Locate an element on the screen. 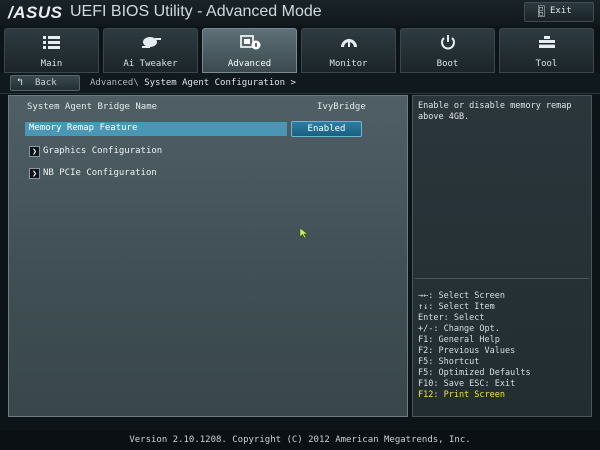  tab-tool: Tool is located at coordinates (546, 50).